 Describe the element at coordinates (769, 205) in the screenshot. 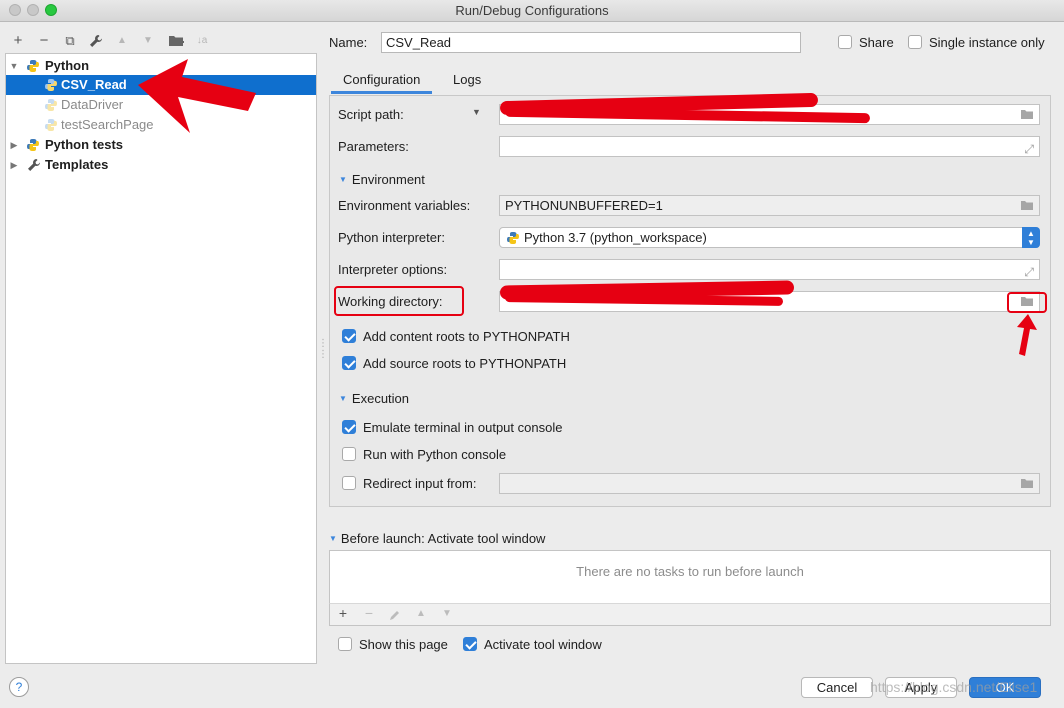

I see `env-vars-input: PYTHONUNBUFFERED=1` at that location.